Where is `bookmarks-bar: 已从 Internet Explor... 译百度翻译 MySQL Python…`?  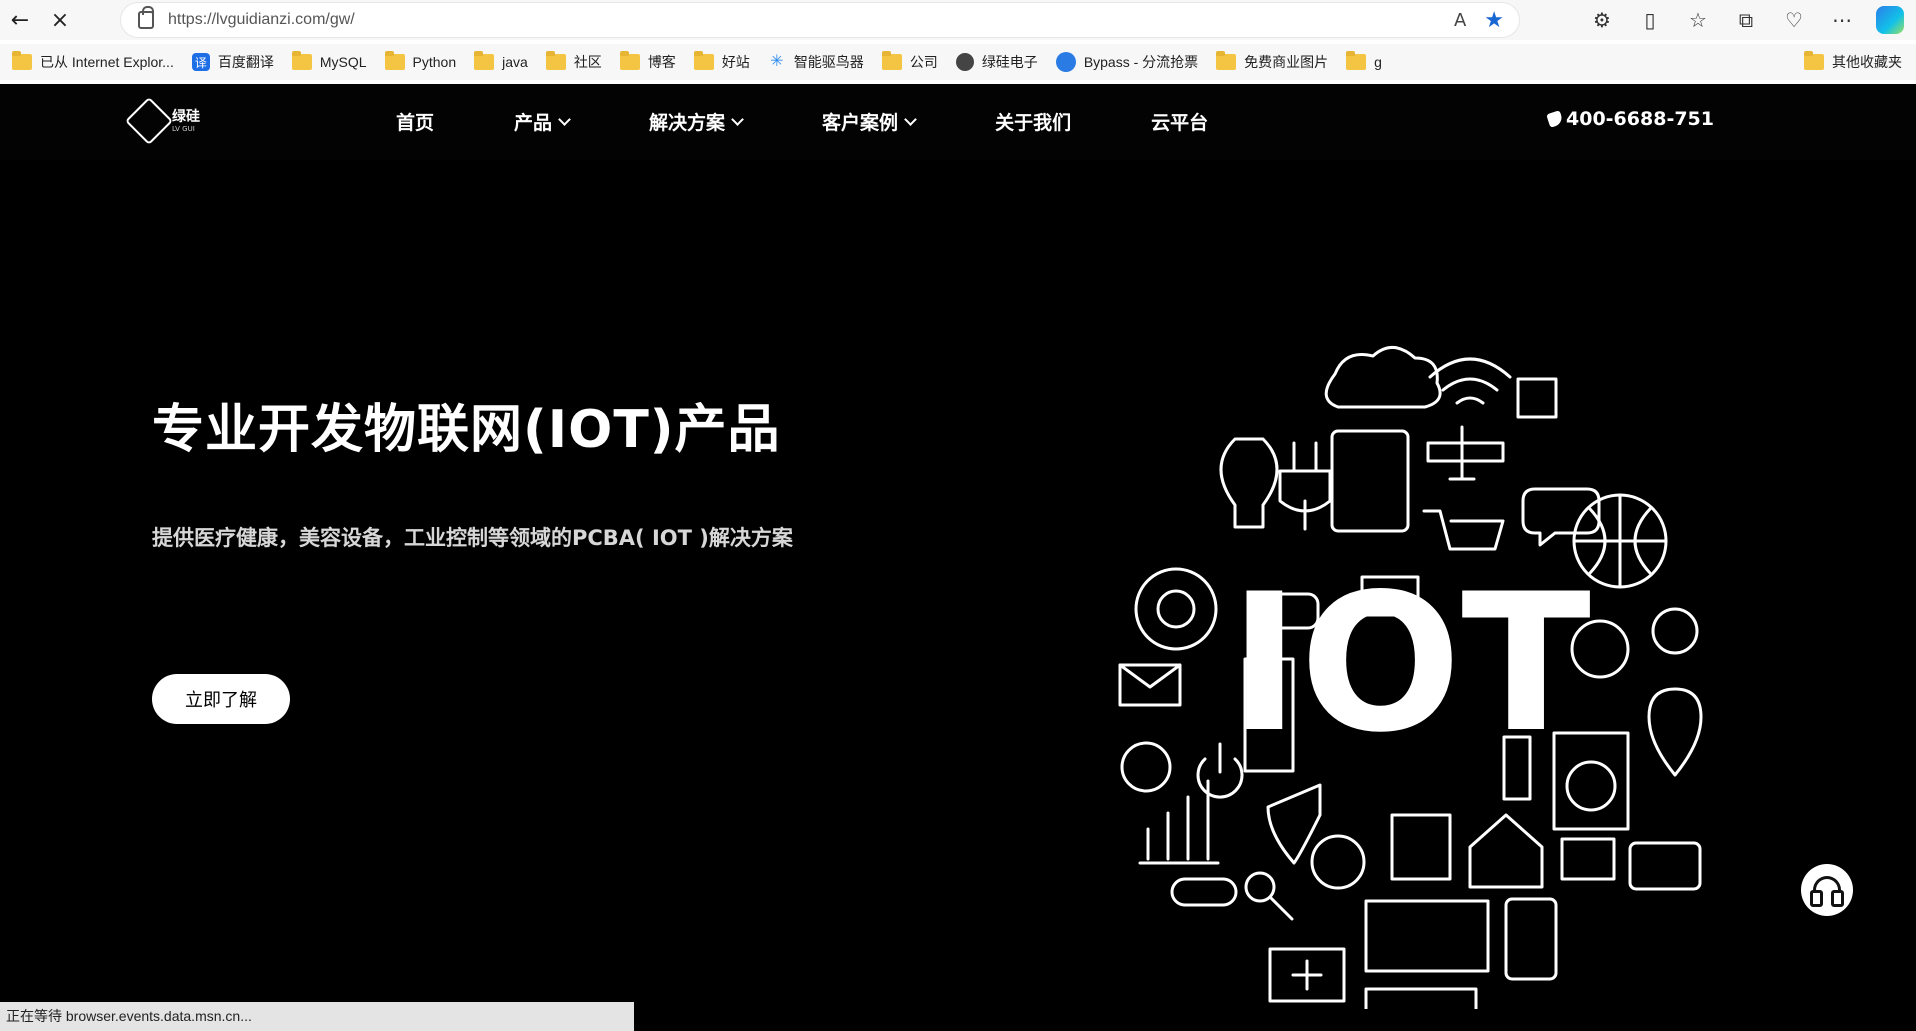 bookmarks-bar: 已从 Internet Explor... 译百度翻译 MySQL Python… is located at coordinates (958, 62).